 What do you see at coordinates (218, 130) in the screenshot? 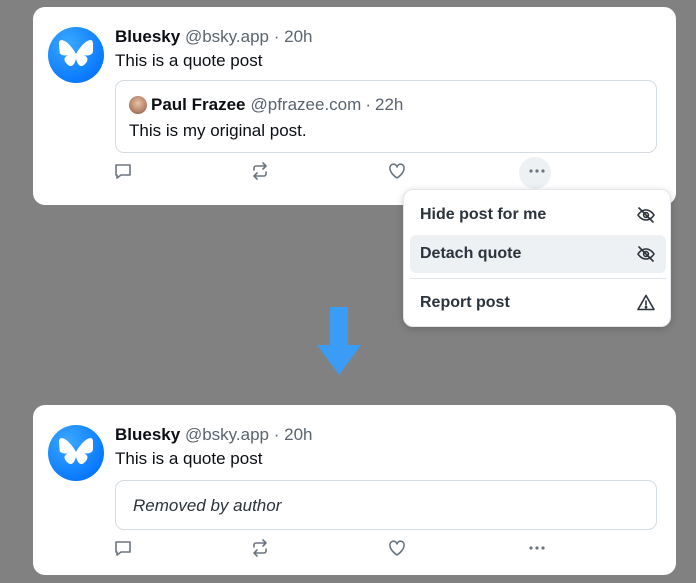
I see `quoted-post-text: This is my original post.` at bounding box center [218, 130].